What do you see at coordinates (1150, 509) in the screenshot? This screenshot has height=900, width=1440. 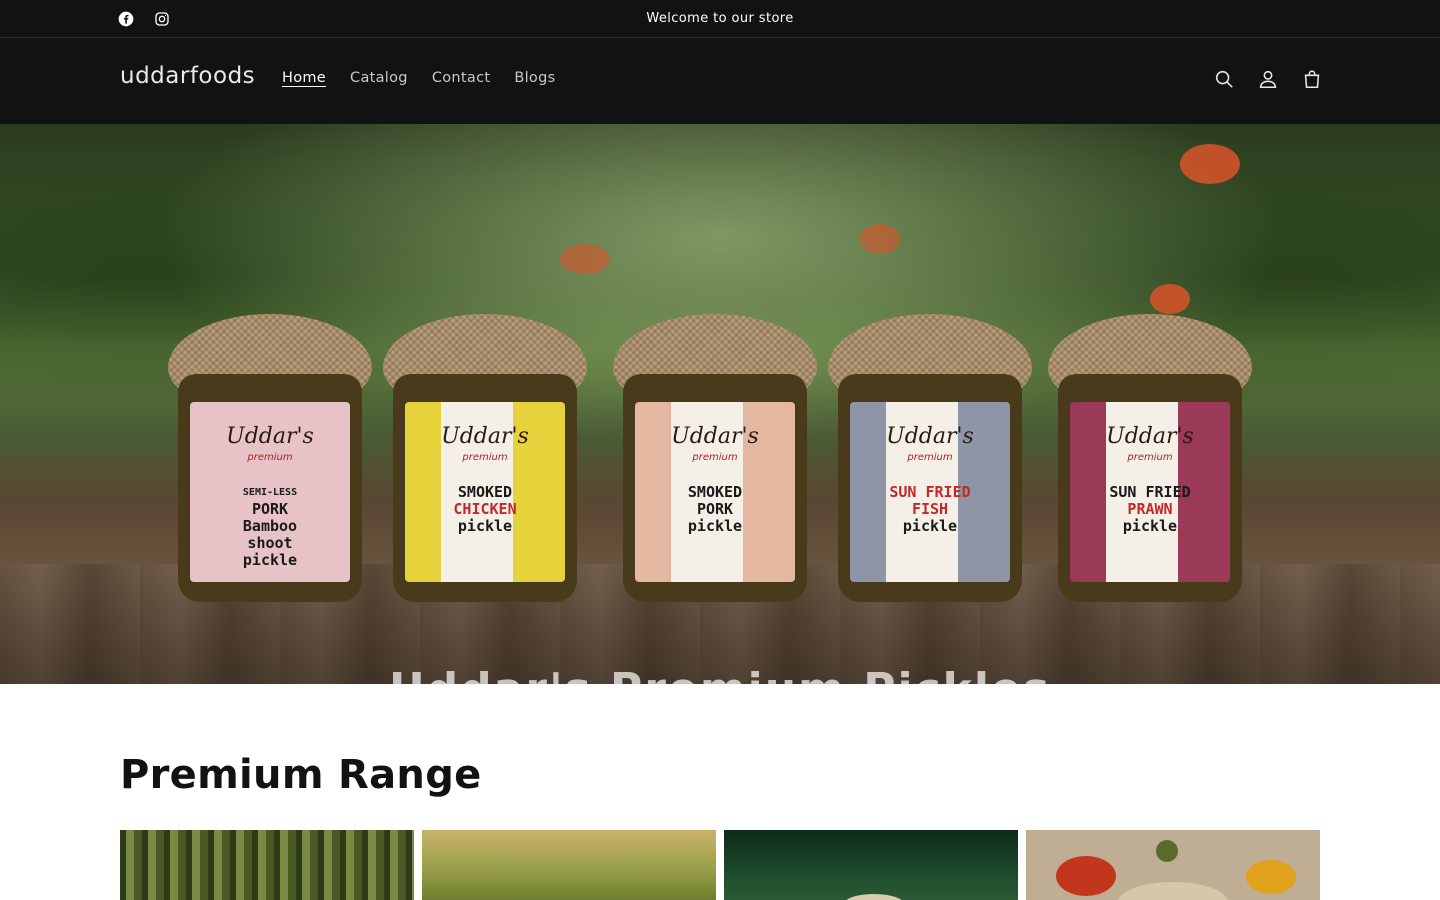 I see `jar-name: SUN FRIED PRAWN pickle` at bounding box center [1150, 509].